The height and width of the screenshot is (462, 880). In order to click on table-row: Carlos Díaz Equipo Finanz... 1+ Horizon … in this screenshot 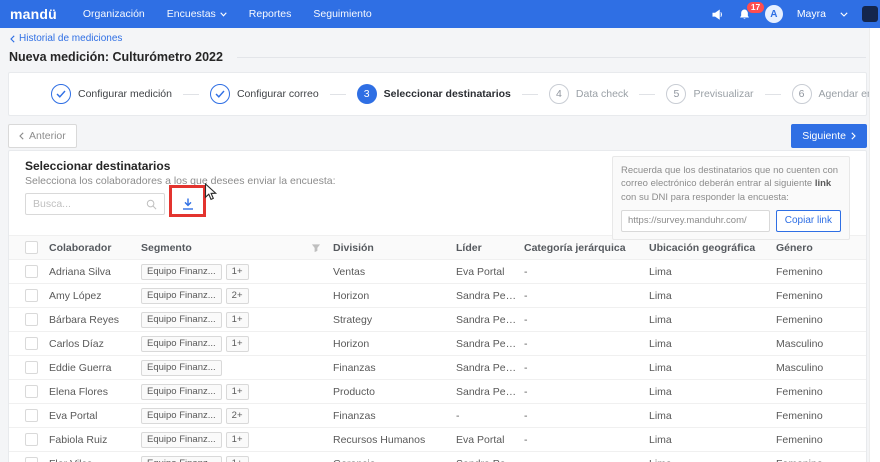, I will do `click(437, 344)`.